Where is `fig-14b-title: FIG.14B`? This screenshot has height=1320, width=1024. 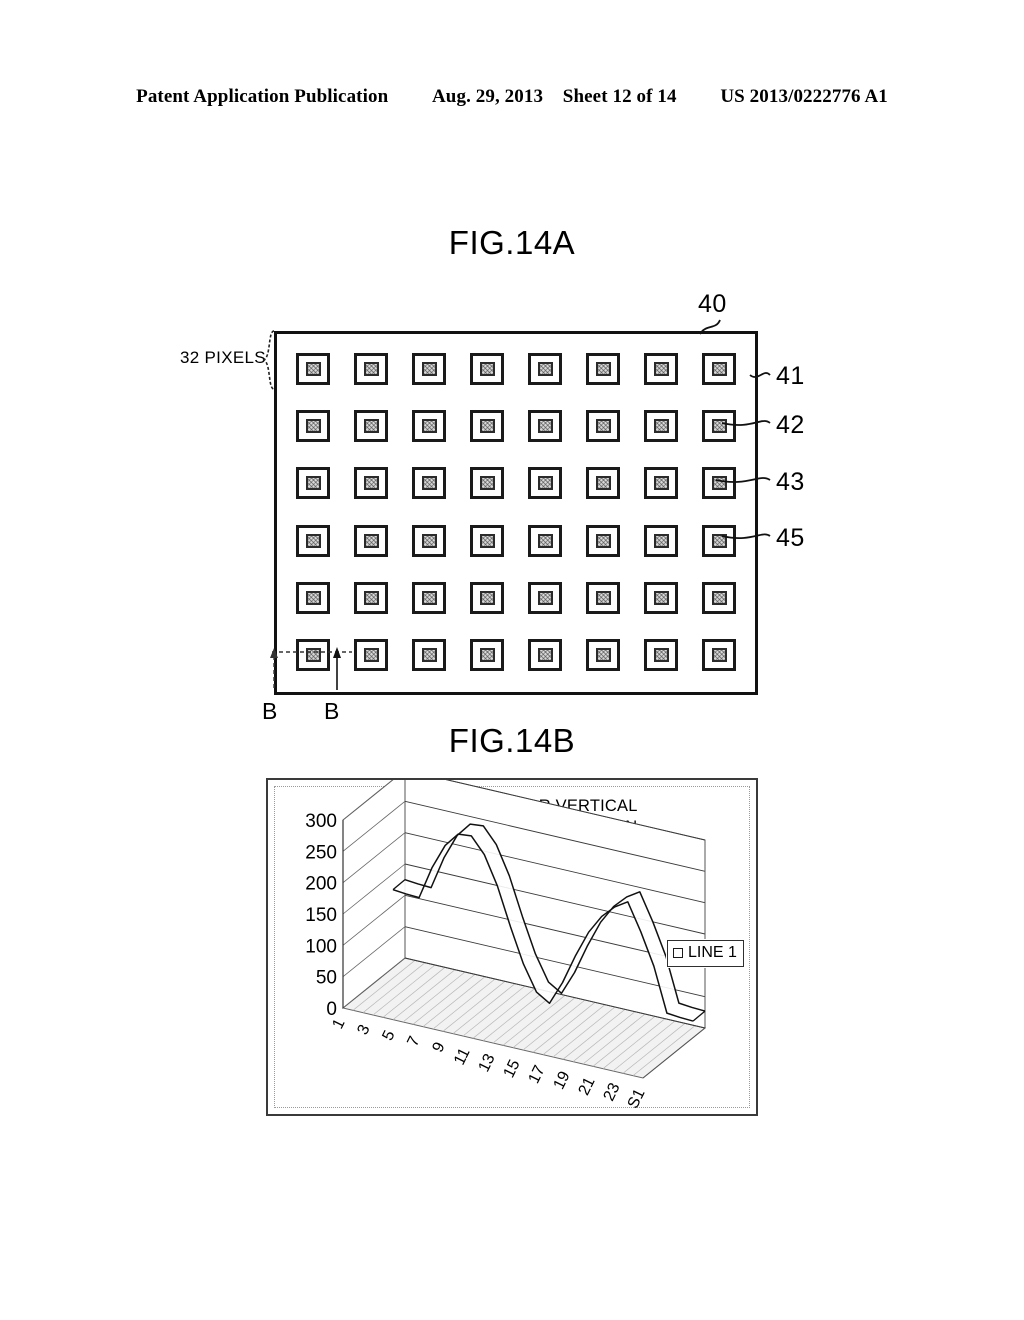 fig-14b-title: FIG.14B is located at coordinates (512, 740).